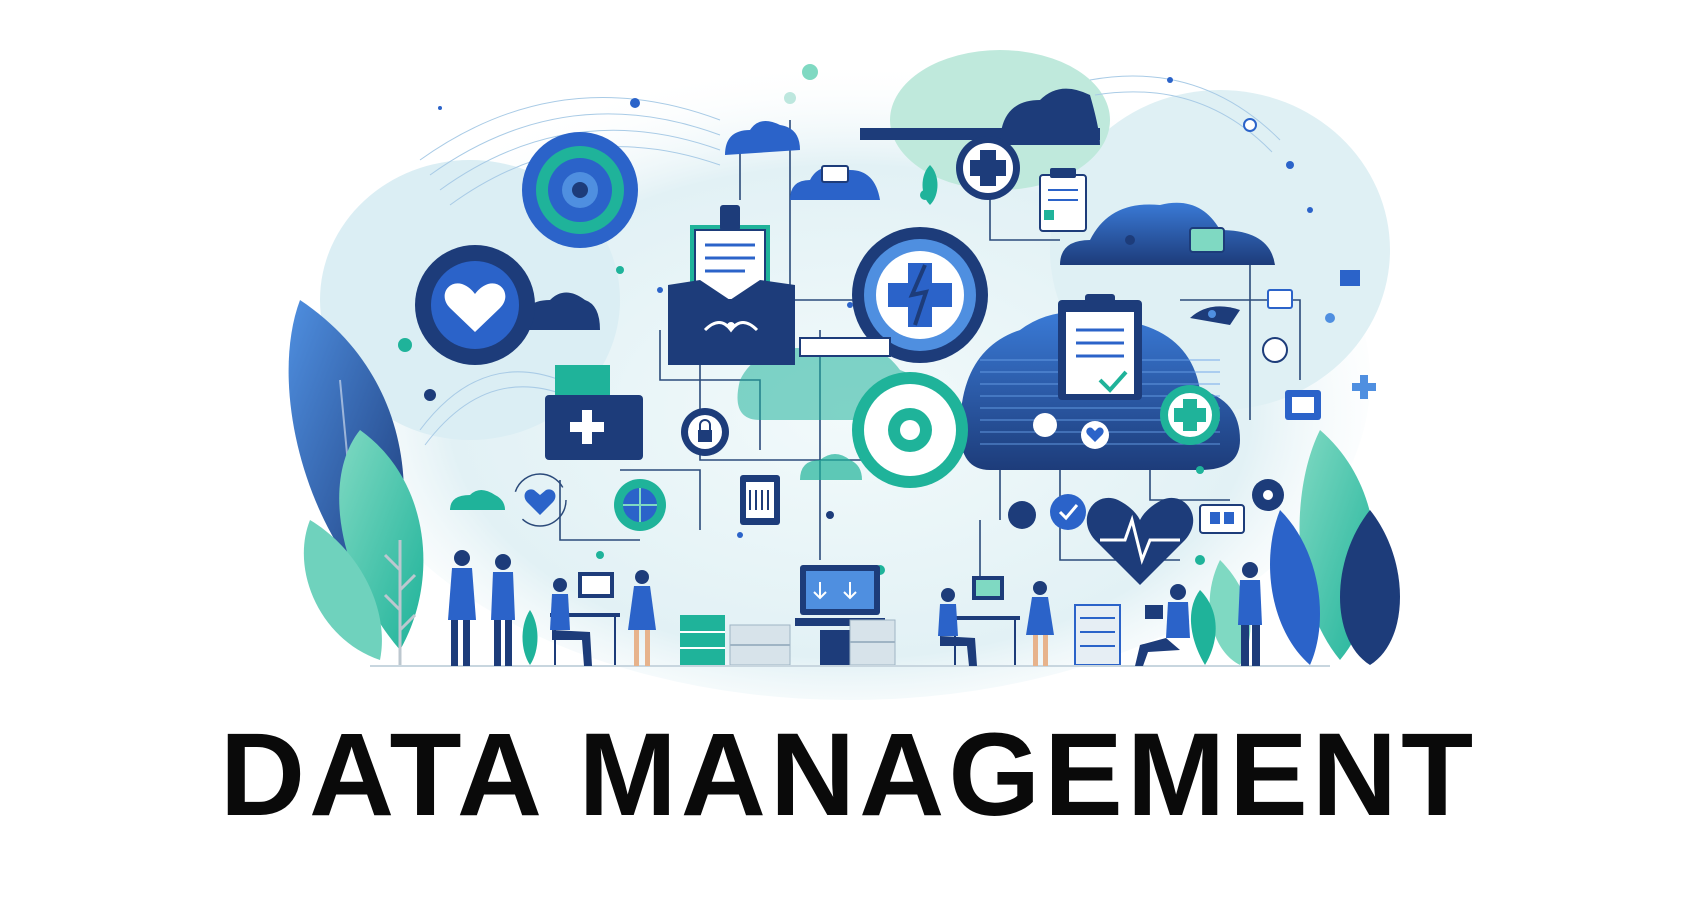  Describe the element at coordinates (848, 775) in the screenshot. I see `page-title: DATA MANAGEMENT` at that location.